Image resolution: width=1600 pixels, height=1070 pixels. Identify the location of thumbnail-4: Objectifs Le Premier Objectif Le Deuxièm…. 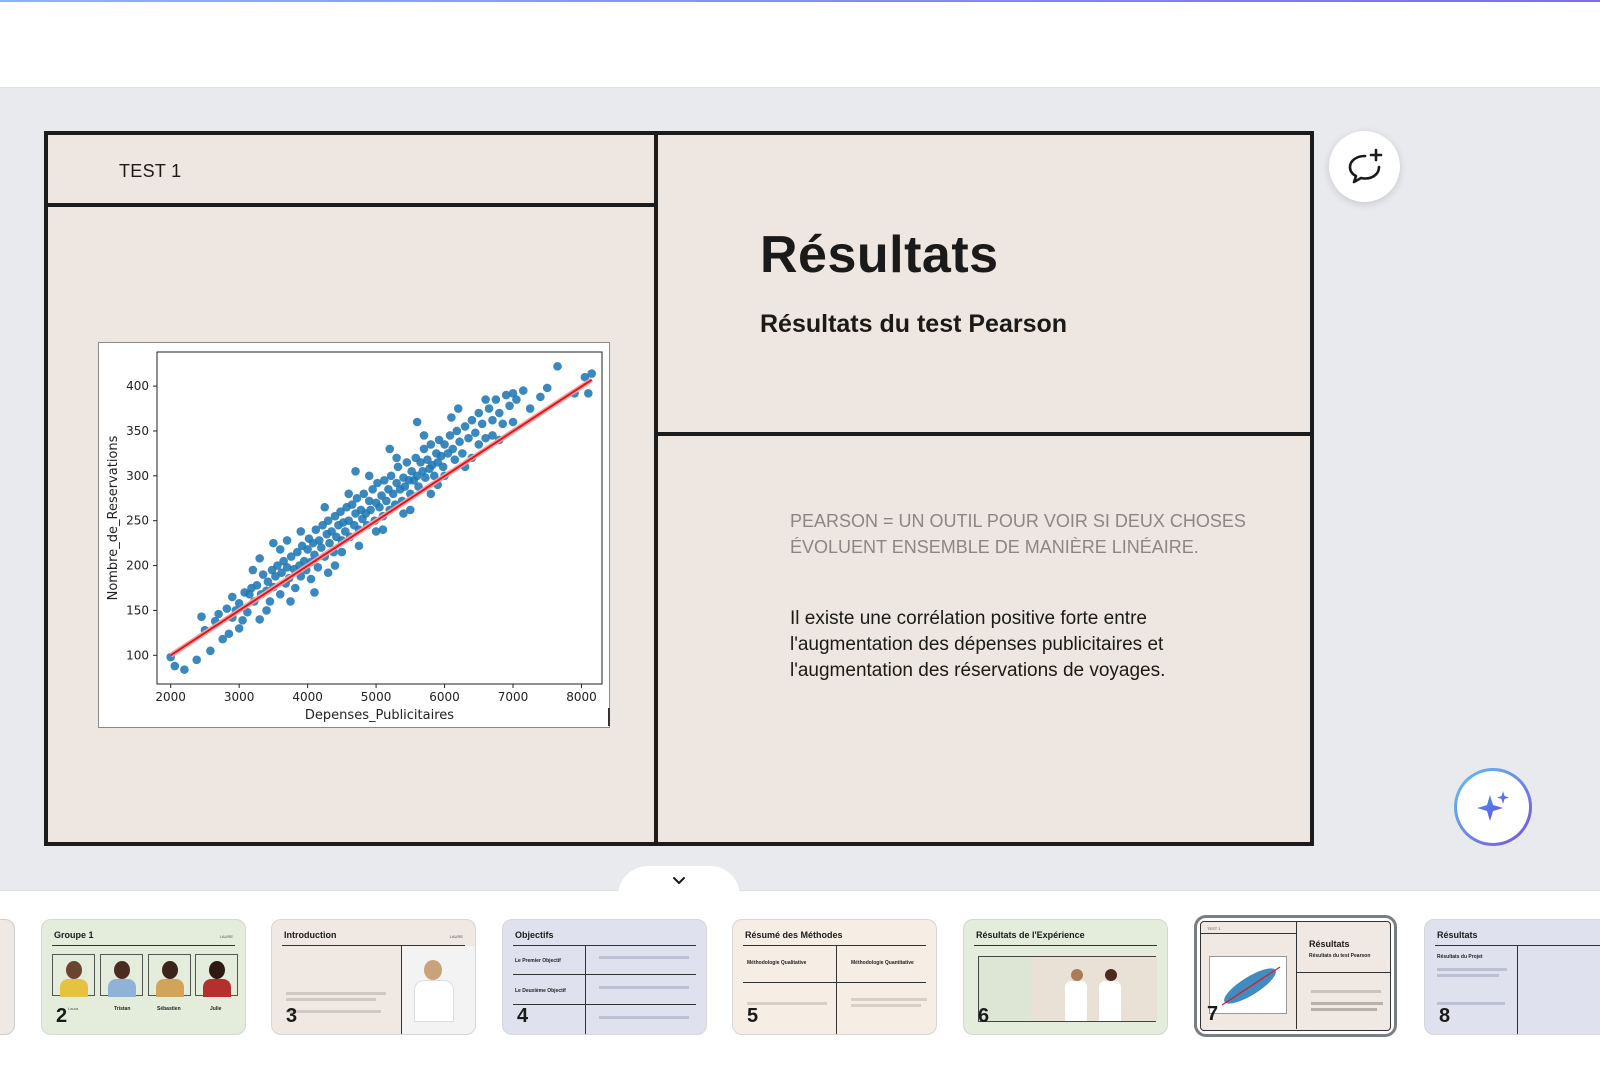
(604, 977).